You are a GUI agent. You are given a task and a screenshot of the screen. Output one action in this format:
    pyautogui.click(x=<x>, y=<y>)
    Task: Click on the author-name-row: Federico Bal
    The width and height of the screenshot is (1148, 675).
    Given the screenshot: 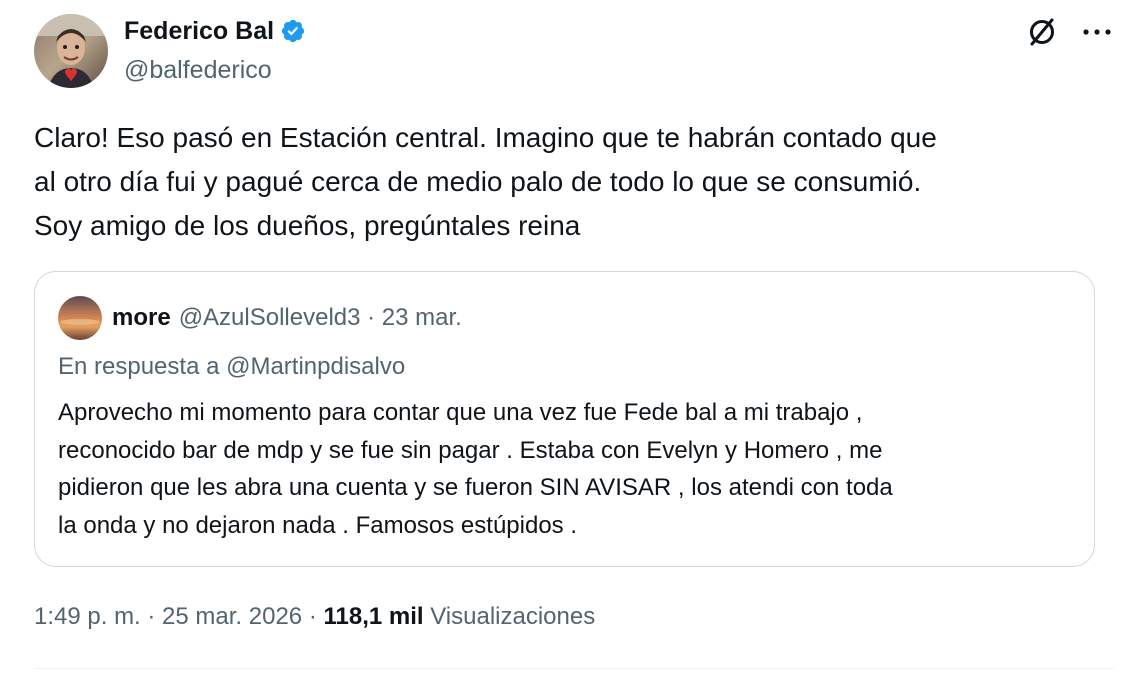 What is the action you would take?
    pyautogui.click(x=215, y=31)
    